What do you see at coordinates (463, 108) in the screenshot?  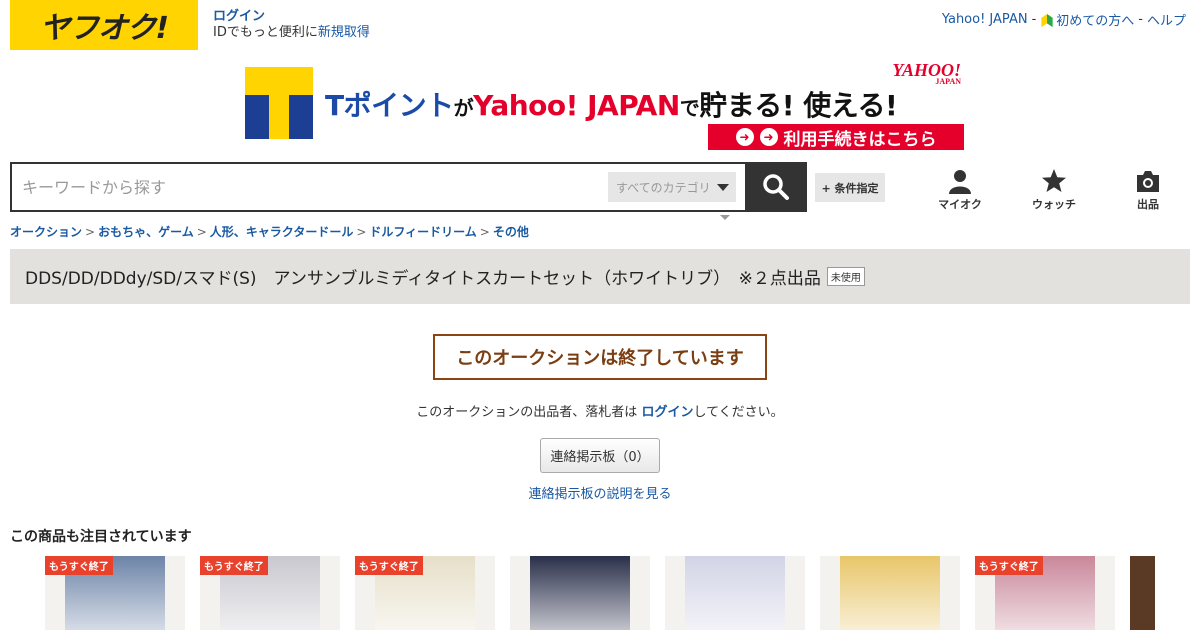 I see `banner-ga: が` at bounding box center [463, 108].